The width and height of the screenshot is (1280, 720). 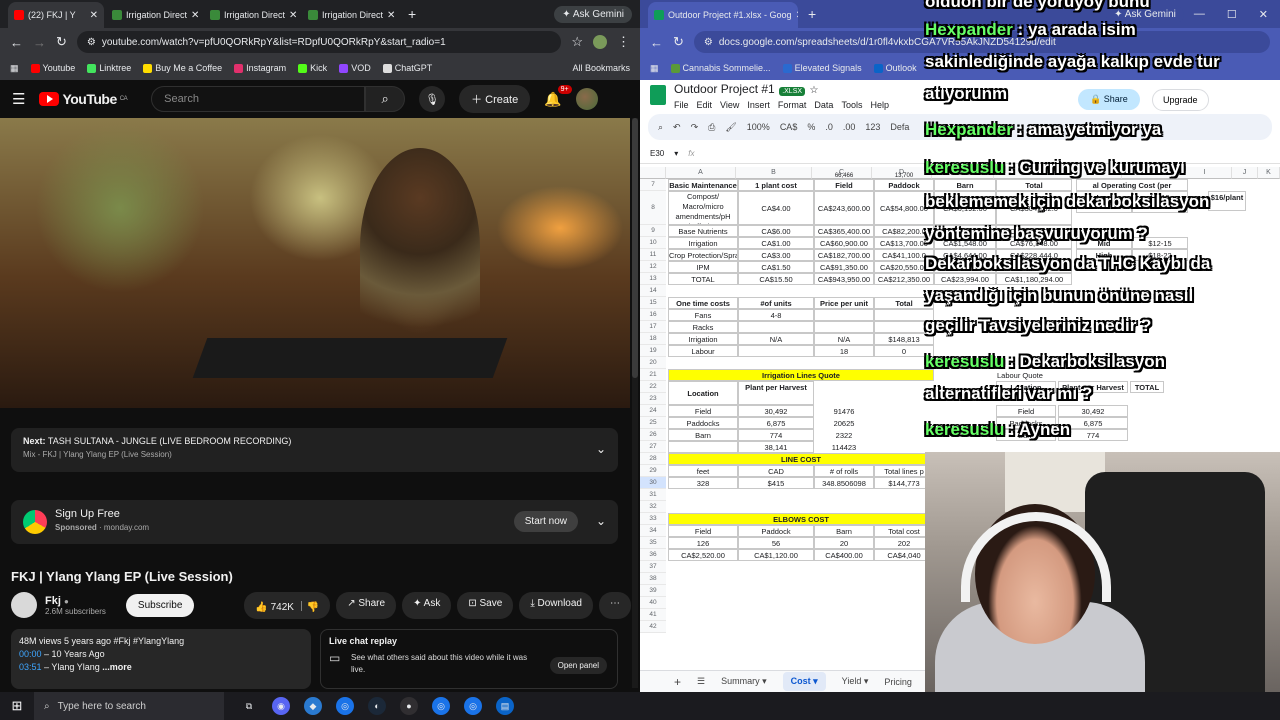 I want to click on table-cell: CA$91,350.00, so click(x=844, y=267).